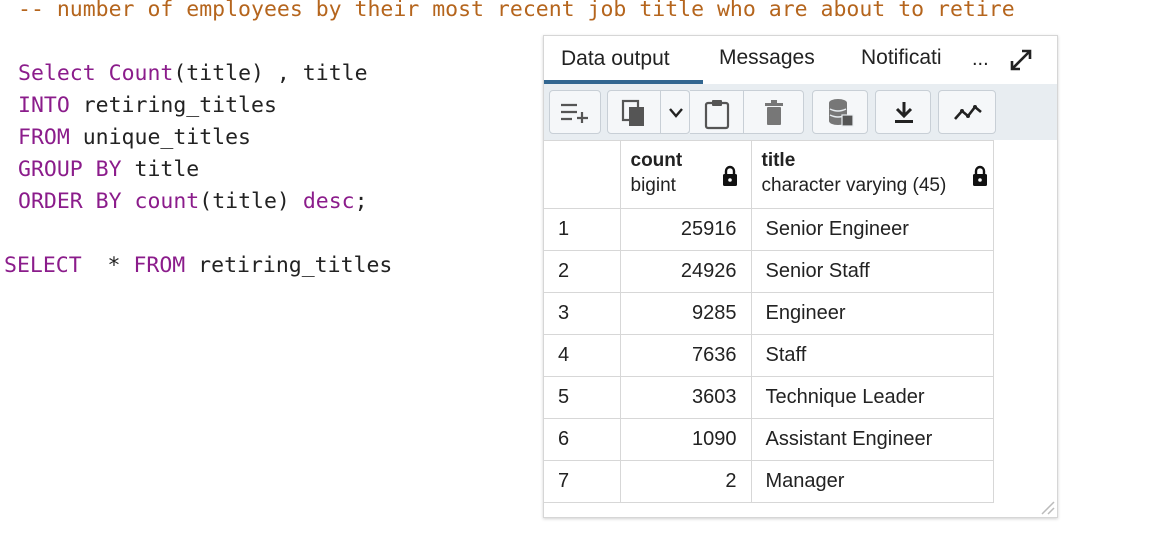  Describe the element at coordinates (872, 229) in the screenshot. I see `cell-title: Senior Engineer` at that location.